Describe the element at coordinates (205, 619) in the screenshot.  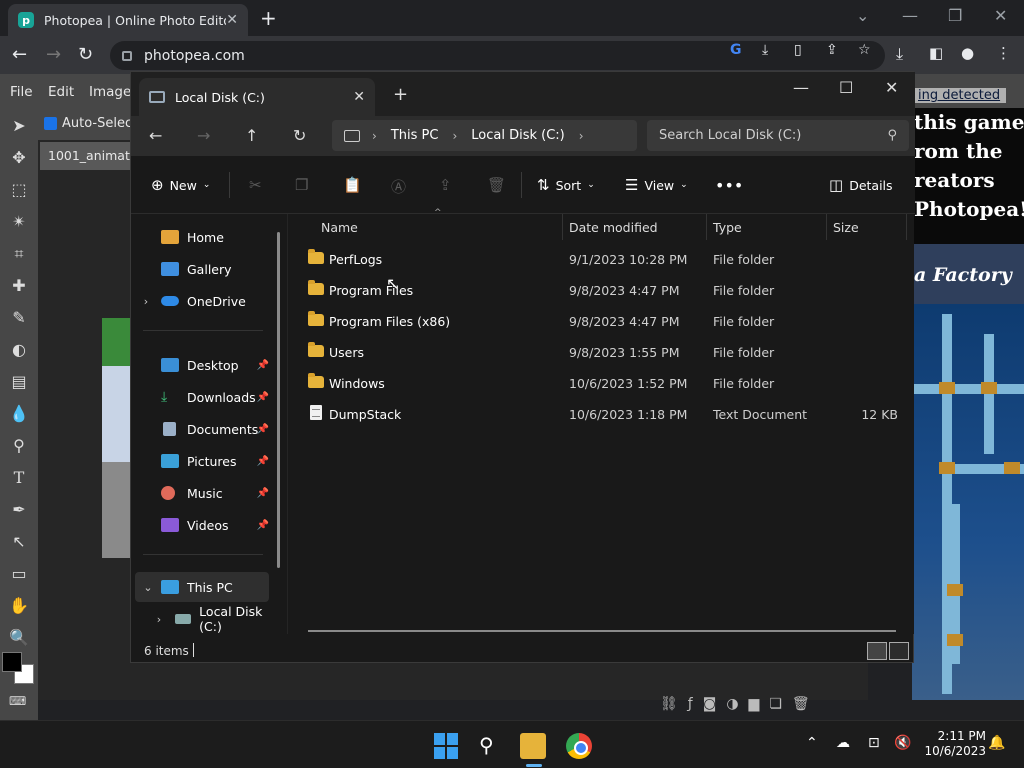
I see `nav-item-local-disk: › Local Disk (C:)` at that location.